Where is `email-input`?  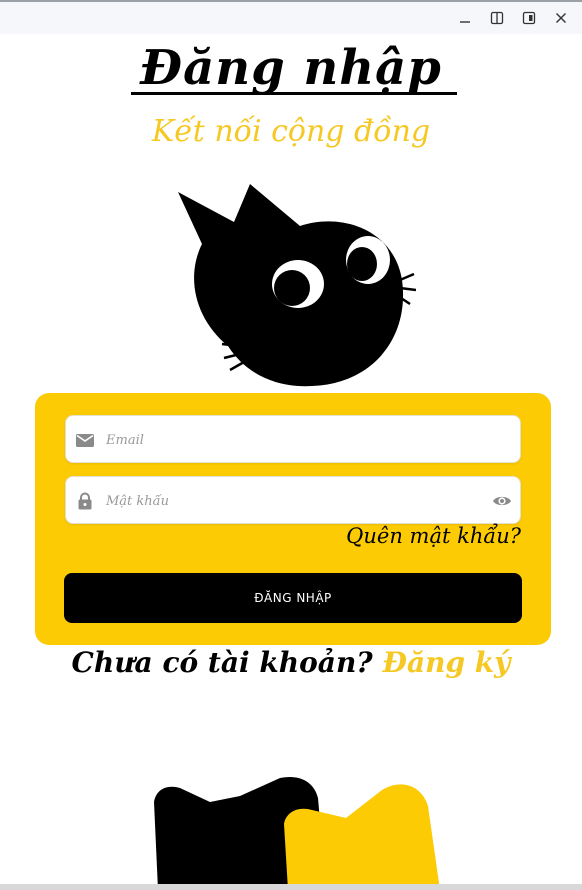 email-input is located at coordinates (296, 440).